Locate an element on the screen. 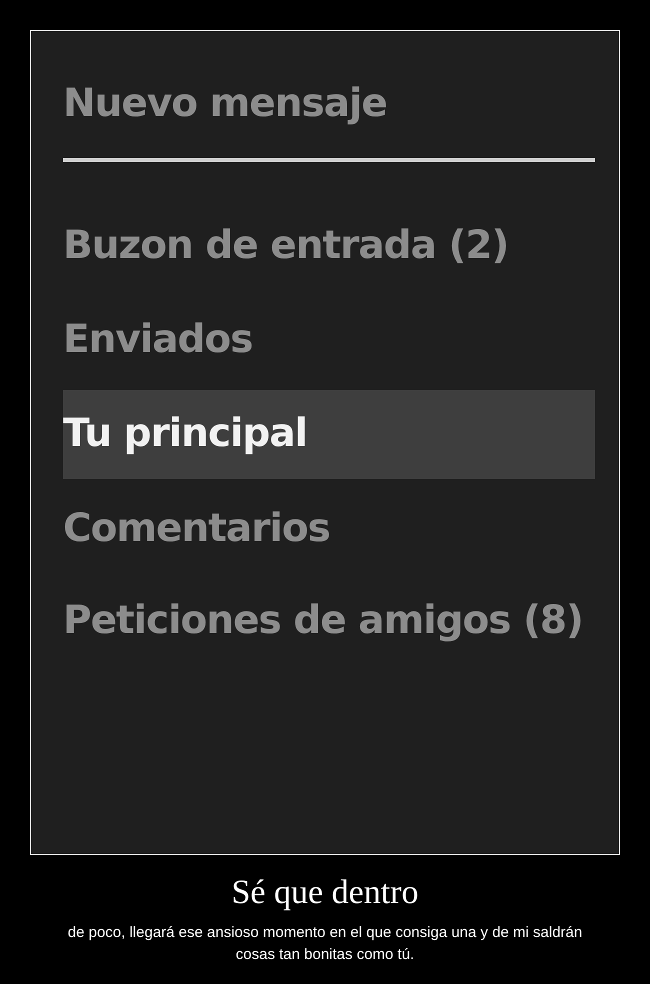 The height and width of the screenshot is (984, 650). menu-item: Tu principal is located at coordinates (329, 434).